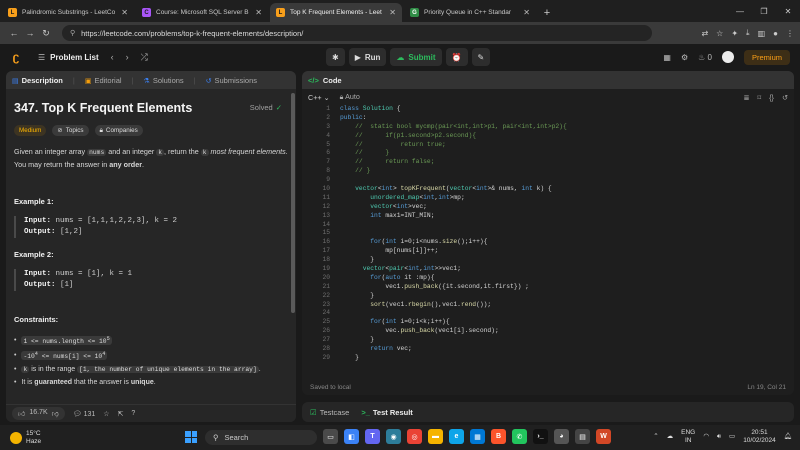 Image resolution: width=800 pixels, height=450 pixels. Describe the element at coordinates (548, 349) in the screenshot. I see `code-line: 28 return vec;` at that location.